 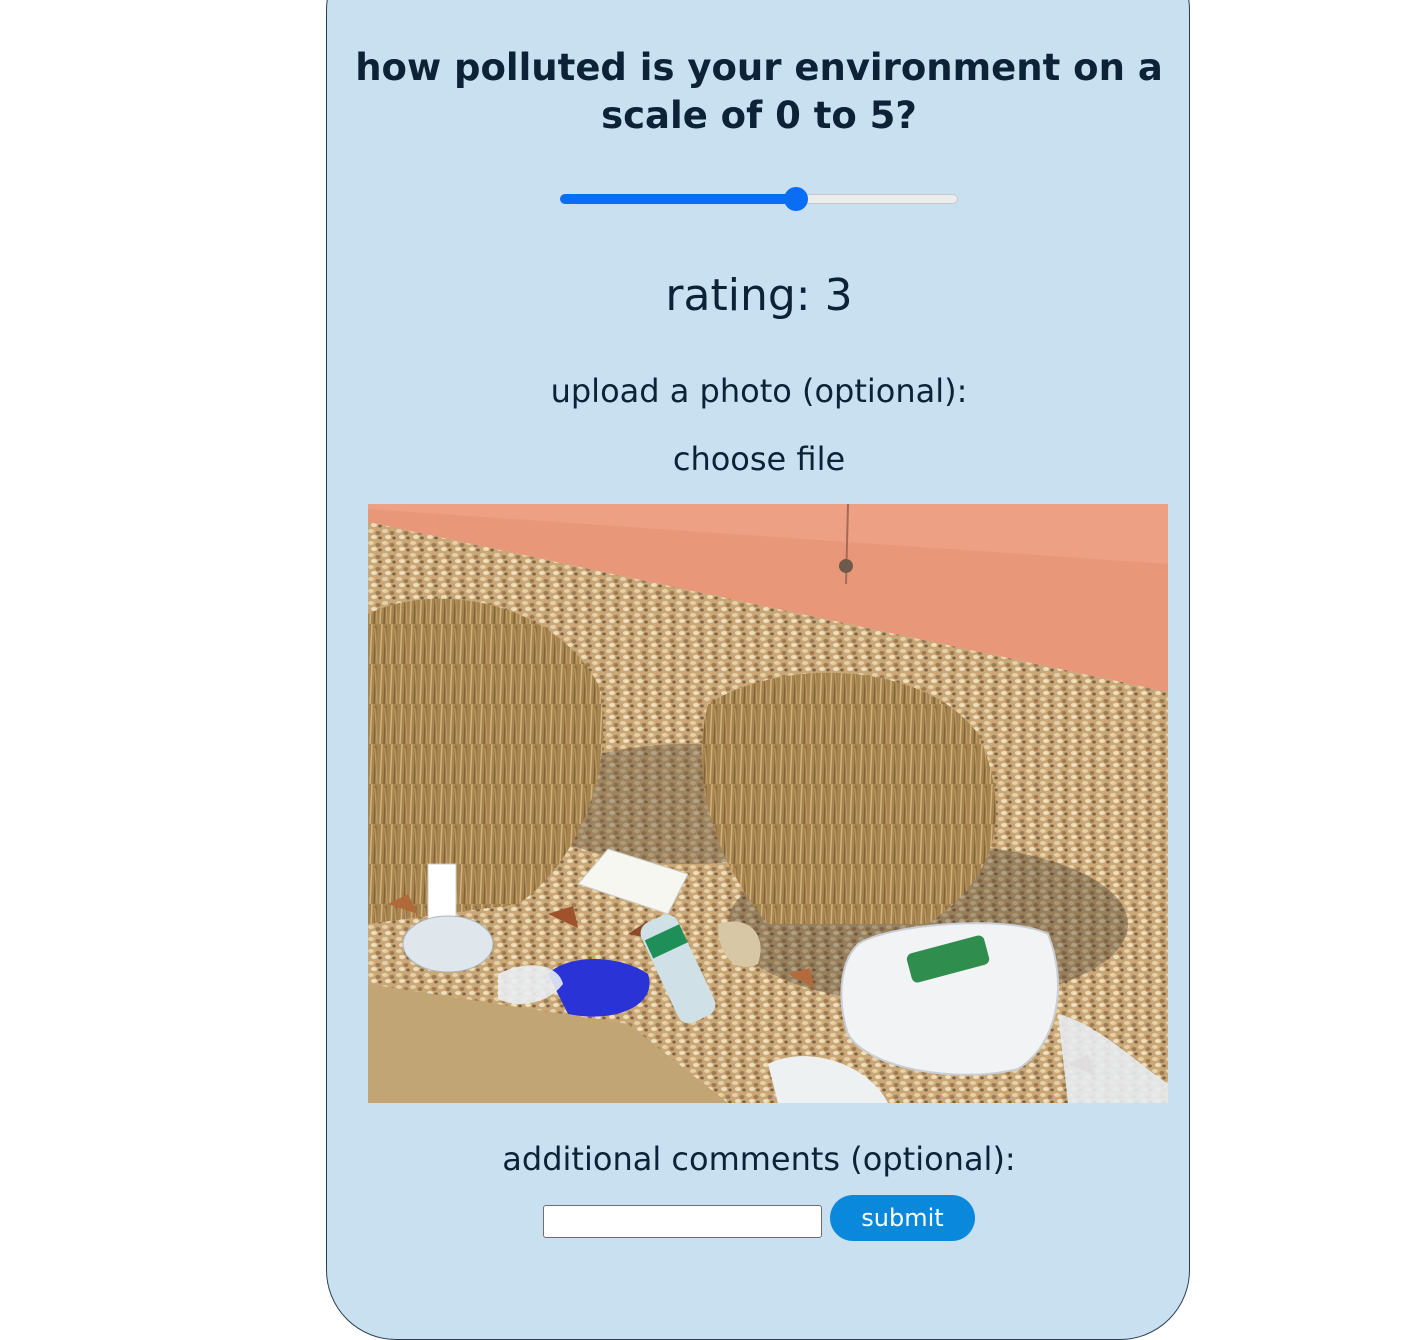 What do you see at coordinates (682, 1221) in the screenshot?
I see `comments-input` at bounding box center [682, 1221].